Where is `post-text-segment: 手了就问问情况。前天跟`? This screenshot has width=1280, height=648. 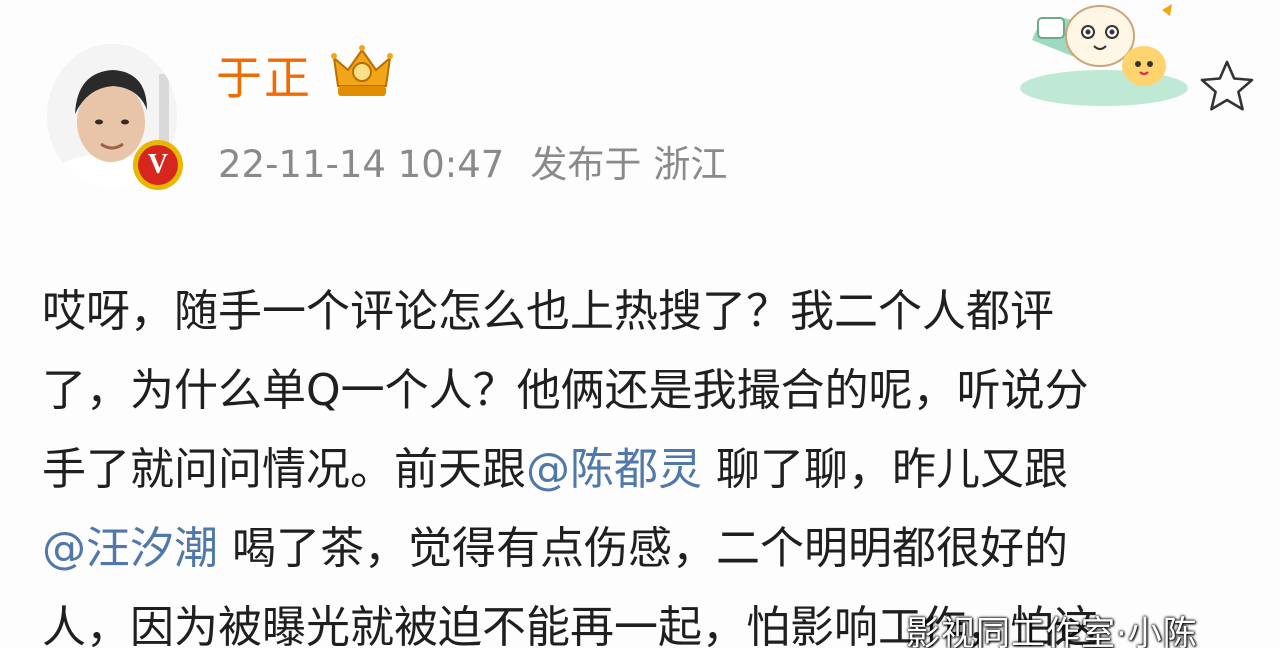
post-text-segment: 手了就问问情况。前天跟 is located at coordinates (284, 469).